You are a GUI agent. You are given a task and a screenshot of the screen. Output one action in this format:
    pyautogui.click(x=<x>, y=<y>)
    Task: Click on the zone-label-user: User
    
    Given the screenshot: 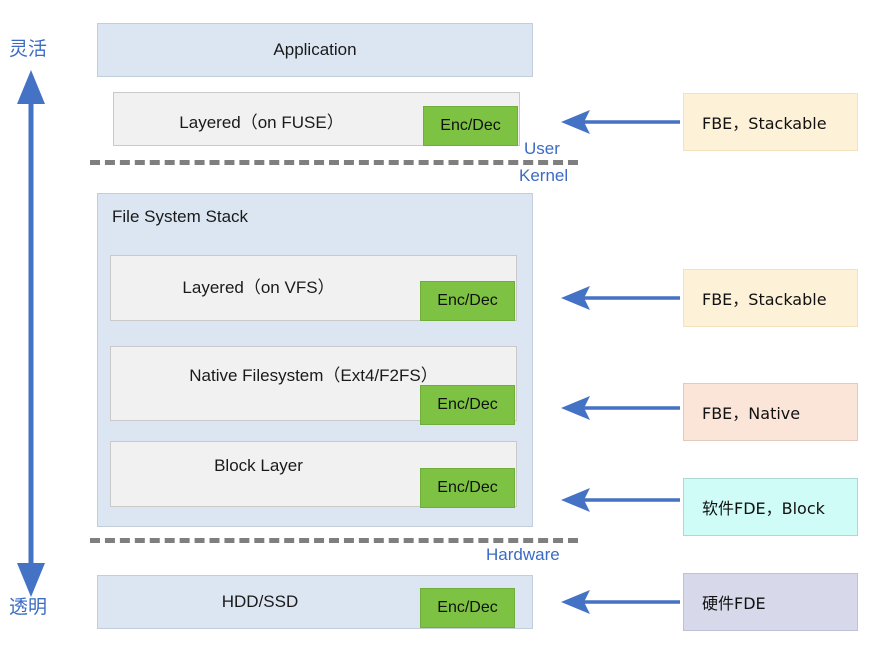 What is the action you would take?
    pyautogui.click(x=542, y=148)
    